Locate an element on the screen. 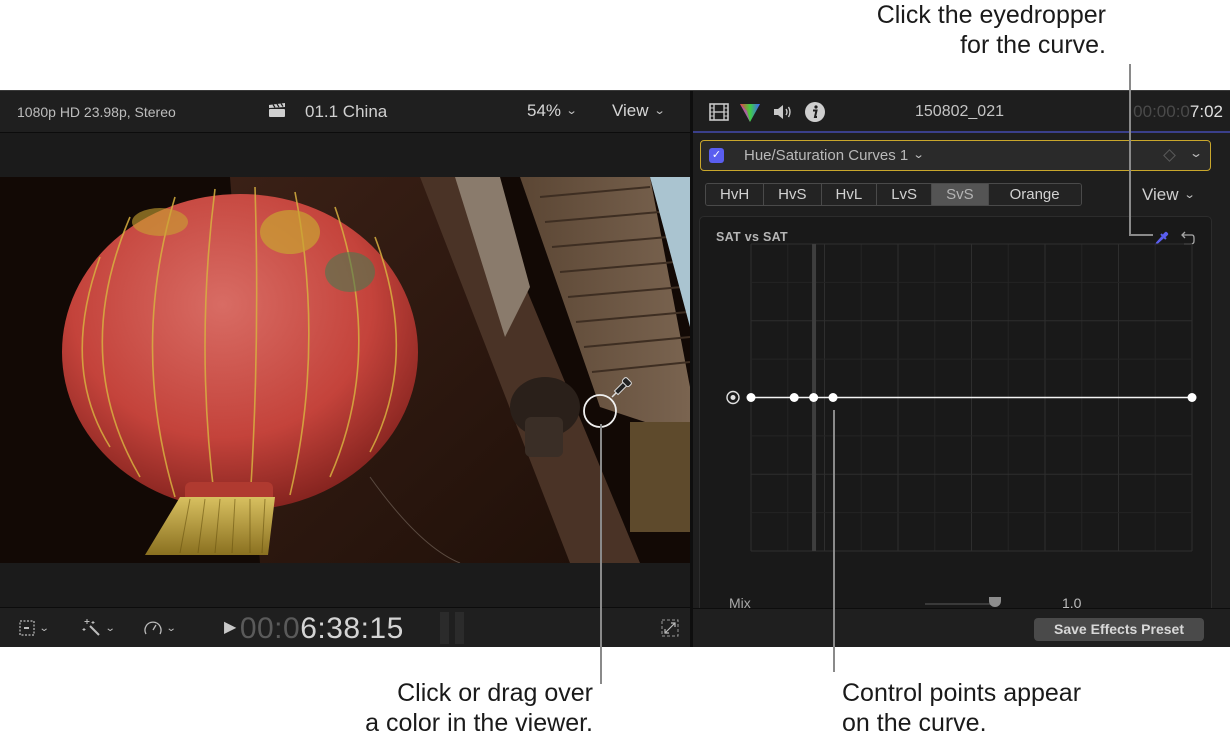 This screenshot has width=1230, height=756. effect-name-menu: Hue/Saturation Curves 1 ⌄ is located at coordinates (834, 155).